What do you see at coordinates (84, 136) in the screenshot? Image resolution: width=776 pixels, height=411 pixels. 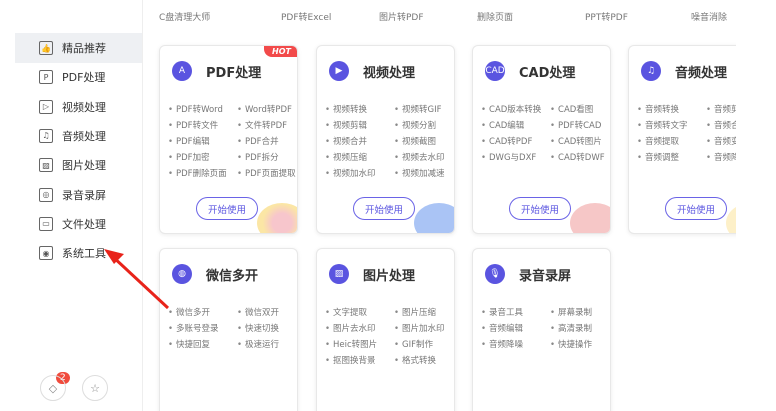 I see `sidebar-item-label: 音频处理` at bounding box center [84, 136].